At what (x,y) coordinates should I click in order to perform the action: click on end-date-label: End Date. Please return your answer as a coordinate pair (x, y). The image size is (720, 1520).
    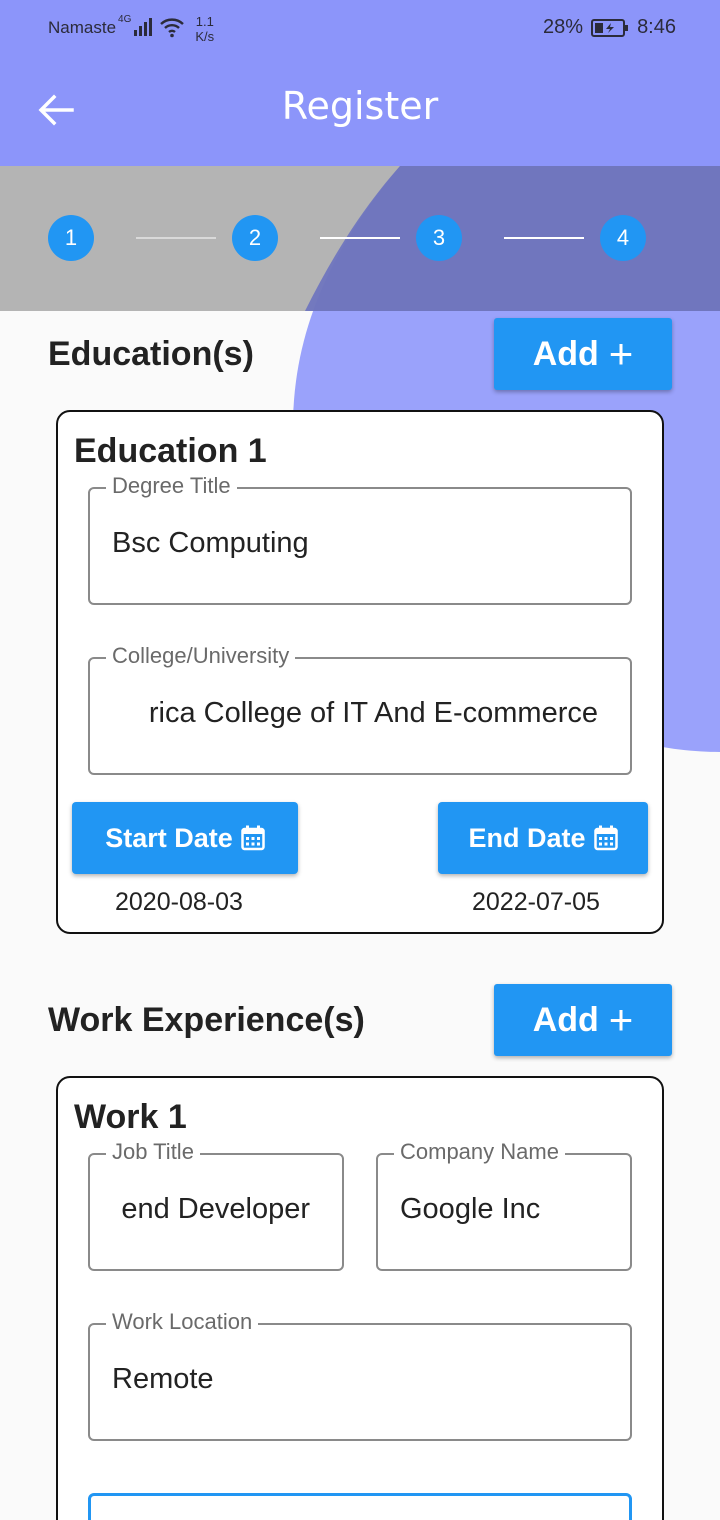
    Looking at the image, I should click on (527, 837).